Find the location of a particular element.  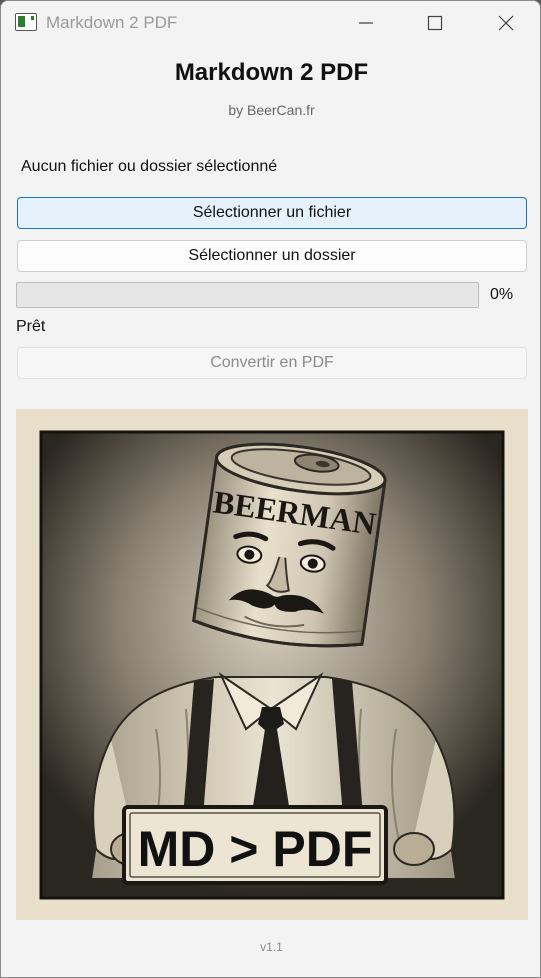

convert-to-pdf-button: Convertir en PDF is located at coordinates (272, 363).